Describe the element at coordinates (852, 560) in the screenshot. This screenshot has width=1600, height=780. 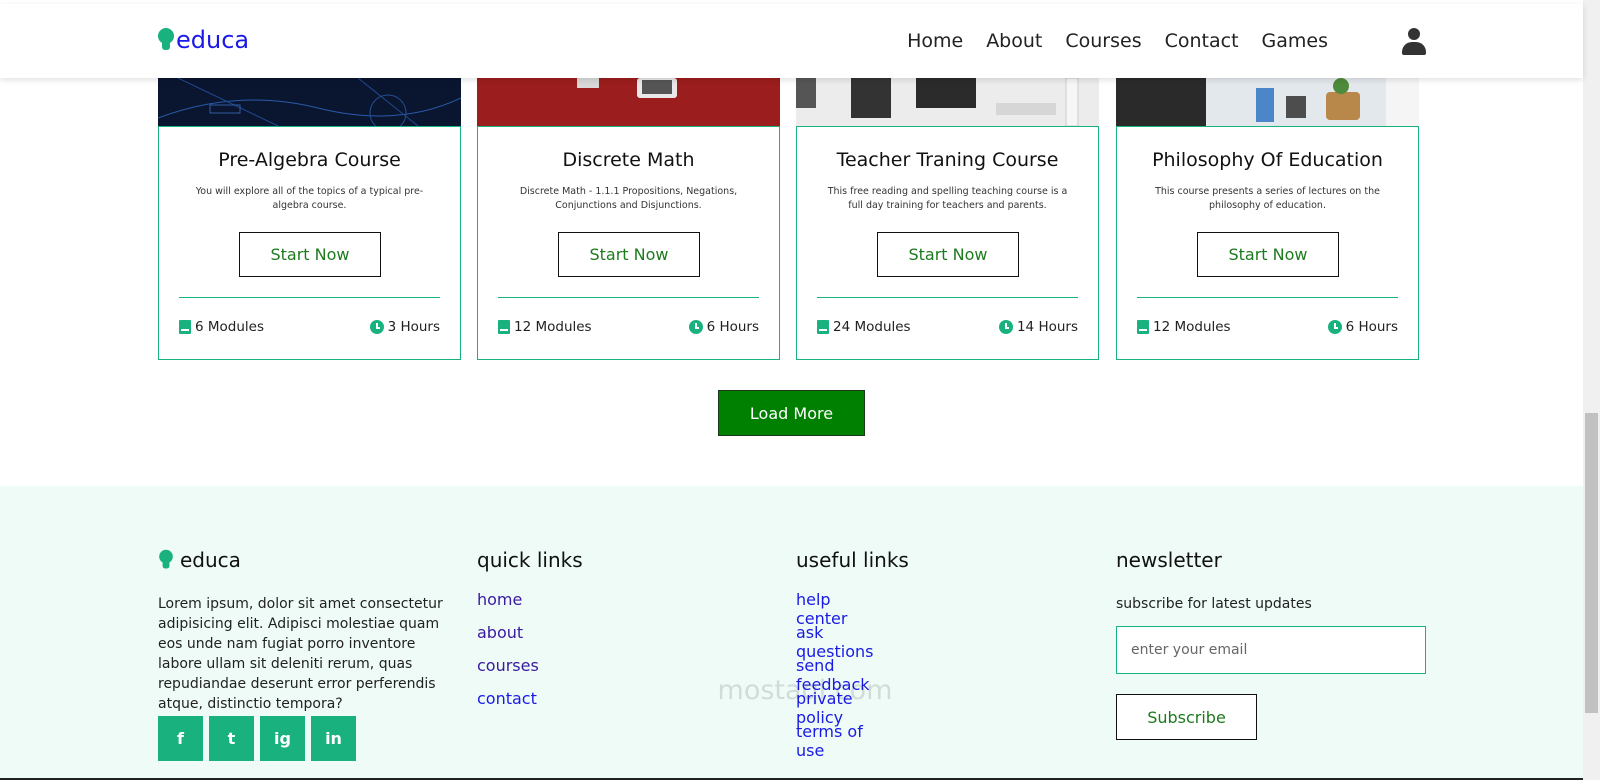
I see `useful-links-heading: useful links` at that location.